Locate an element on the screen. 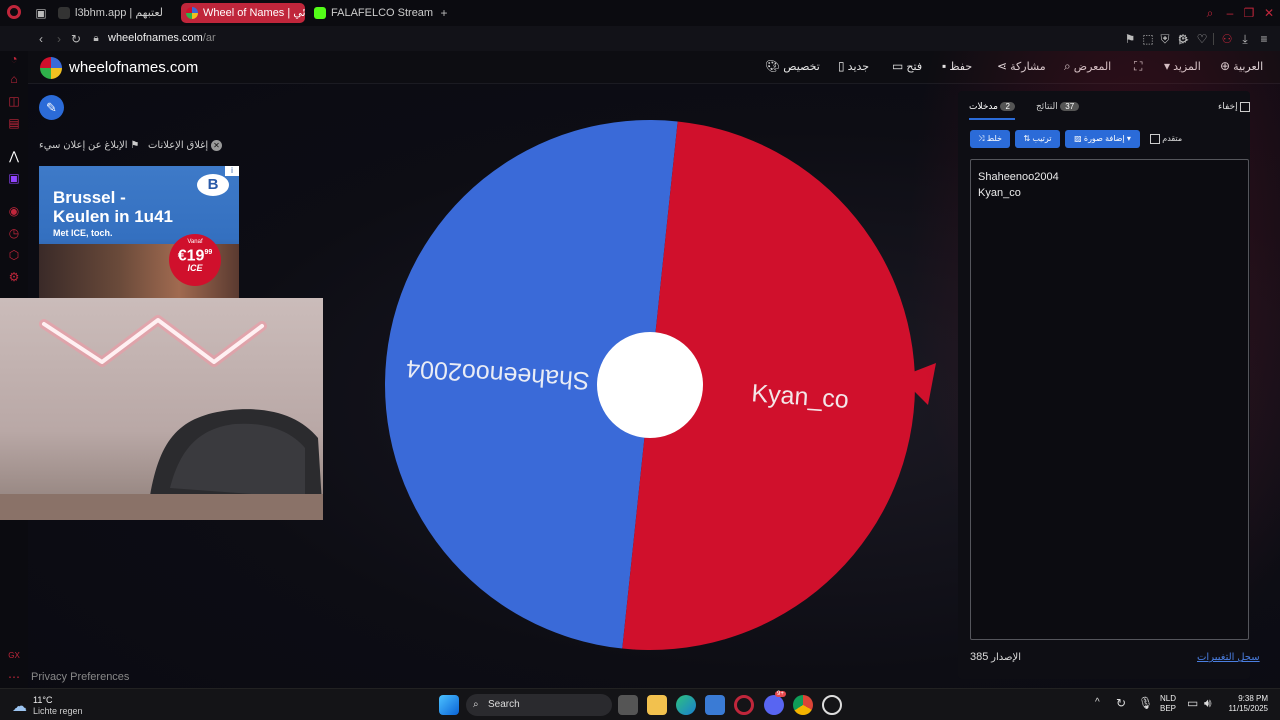 The width and height of the screenshot is (1280, 720). app-icon: ⋀ is located at coordinates (14, 156).